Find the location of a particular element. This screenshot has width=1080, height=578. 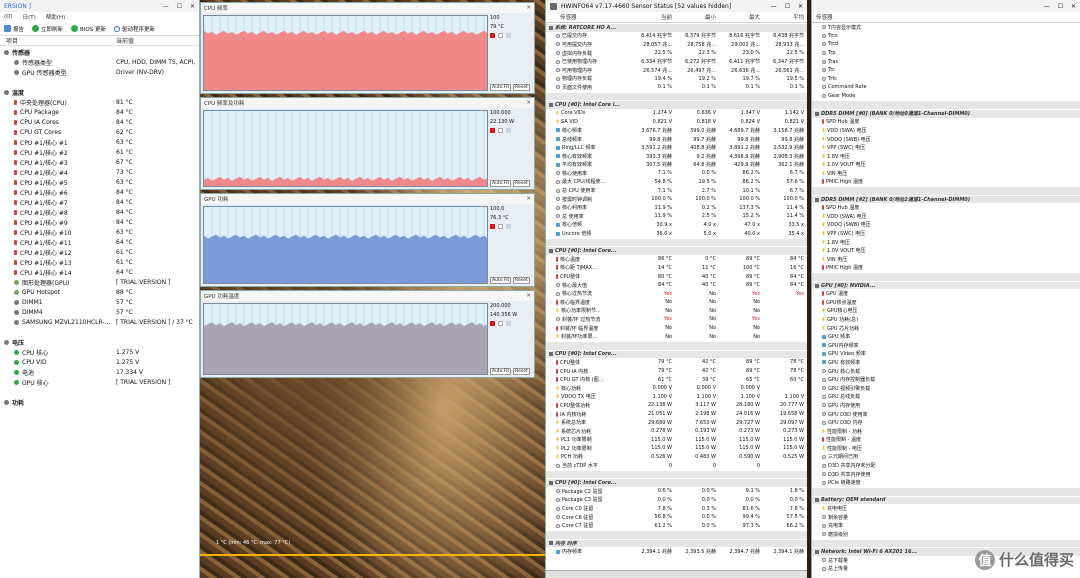

col-sensor: 传感器 is located at coordinates (587, 17).